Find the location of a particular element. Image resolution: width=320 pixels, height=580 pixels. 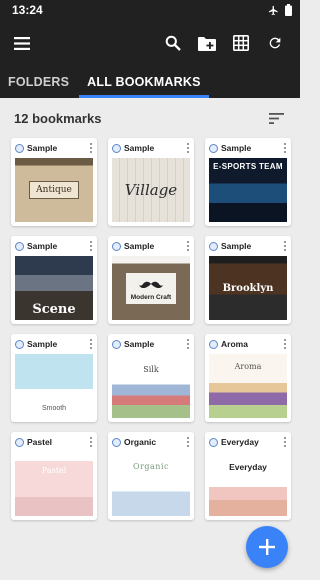

bookmark-card: Aroma Aroma is located at coordinates (248, 378).